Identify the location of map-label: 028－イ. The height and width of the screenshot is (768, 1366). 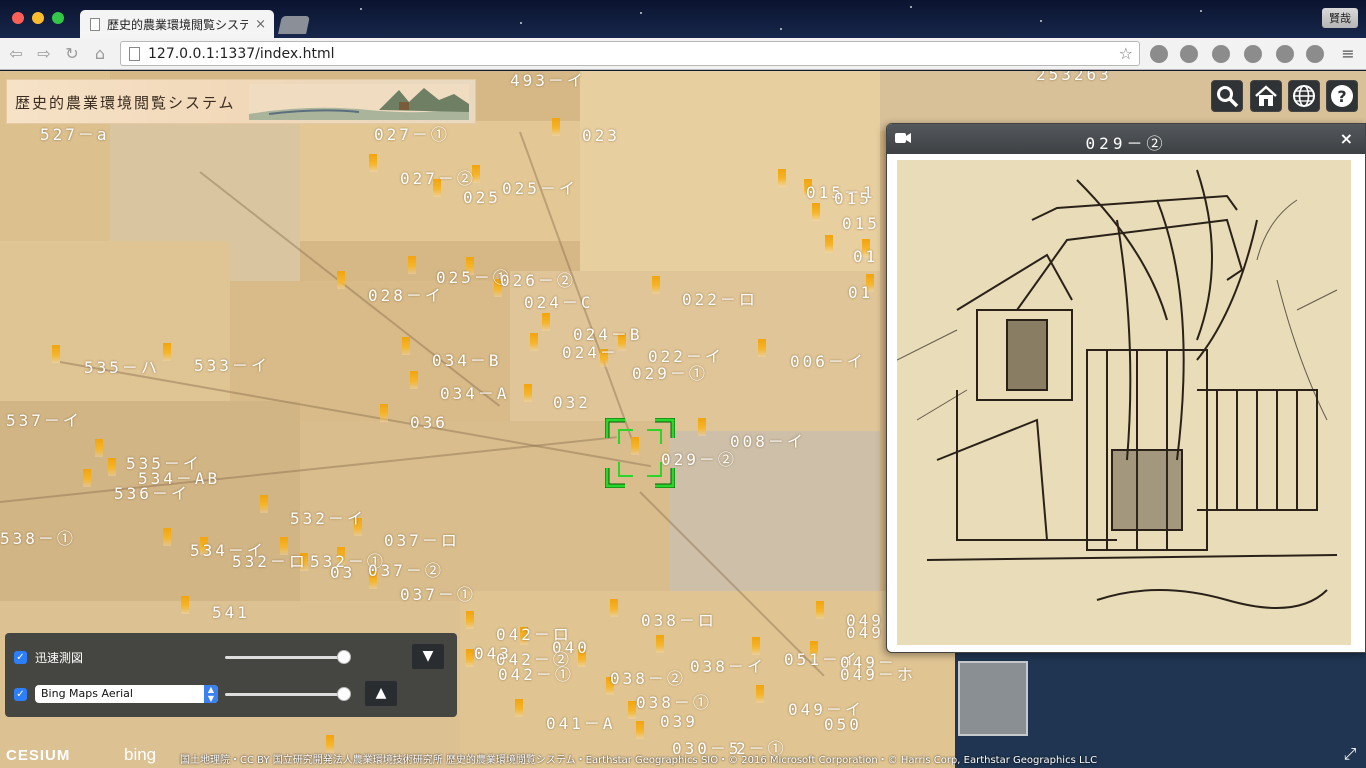
(406, 295).